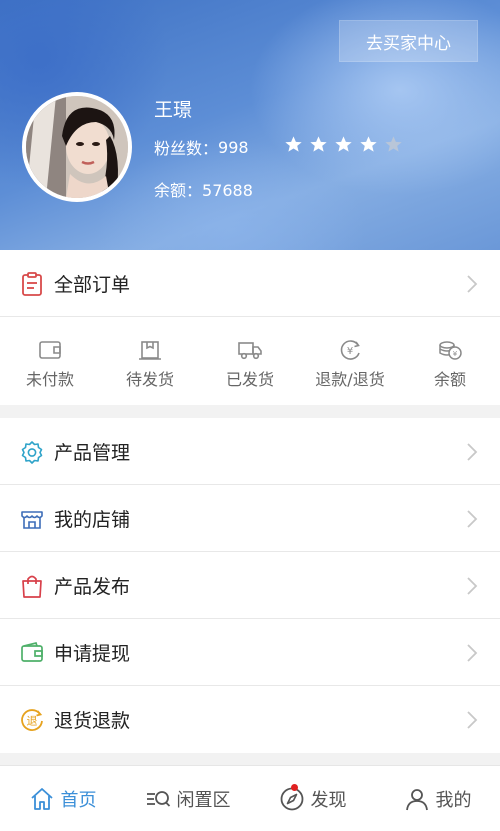  I want to click on rating-stars, so click(343, 144).